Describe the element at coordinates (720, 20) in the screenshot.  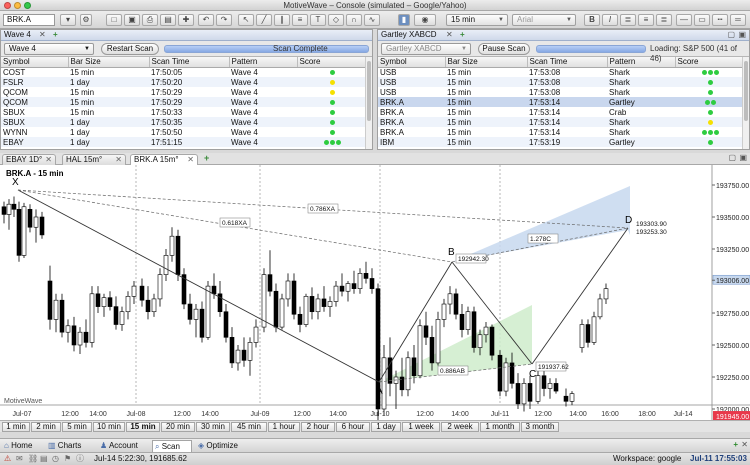
I see `line-style-icon: ┅` at that location.